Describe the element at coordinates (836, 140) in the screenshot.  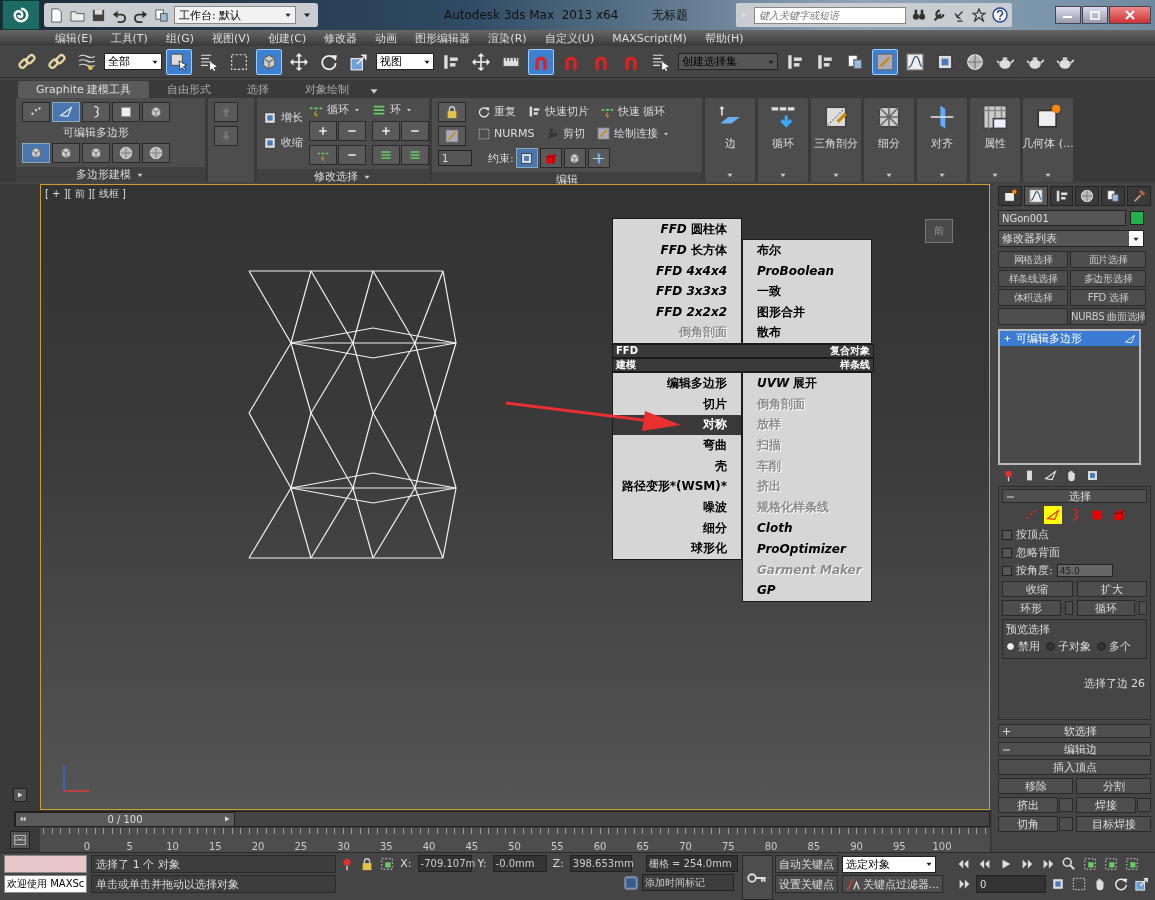
I see `ribbon-tool-button: 三角剖分` at that location.